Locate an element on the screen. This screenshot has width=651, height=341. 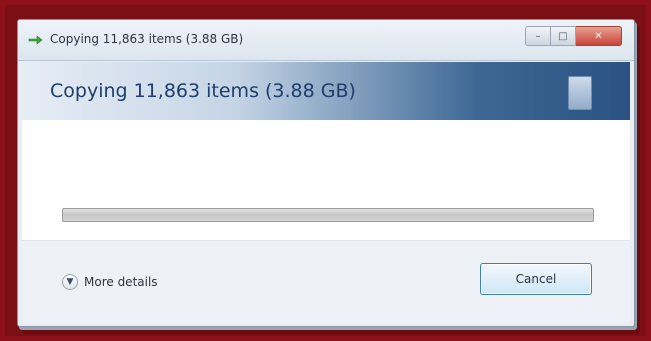
cancel-button: Cancel is located at coordinates (536, 279).